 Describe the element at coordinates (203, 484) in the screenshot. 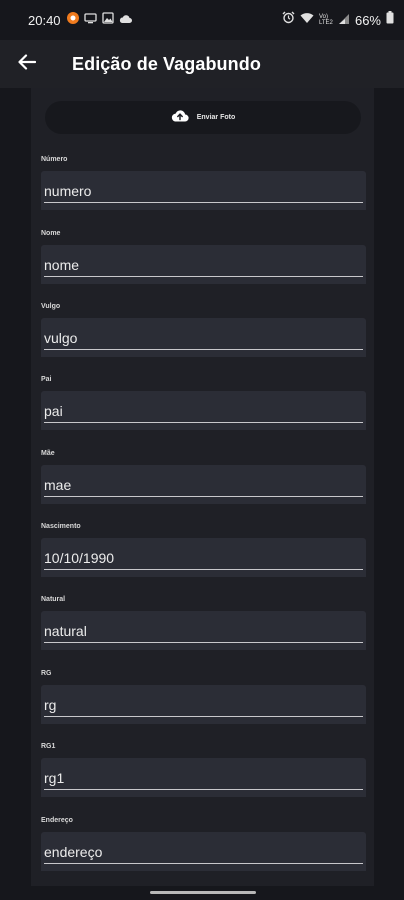

I see `mae-input: mae` at that location.